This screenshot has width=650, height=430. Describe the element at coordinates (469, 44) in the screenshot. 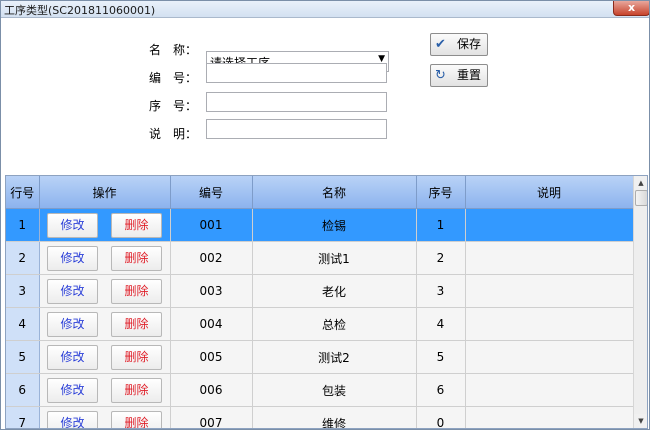

I see `save-button-label: 保存` at that location.